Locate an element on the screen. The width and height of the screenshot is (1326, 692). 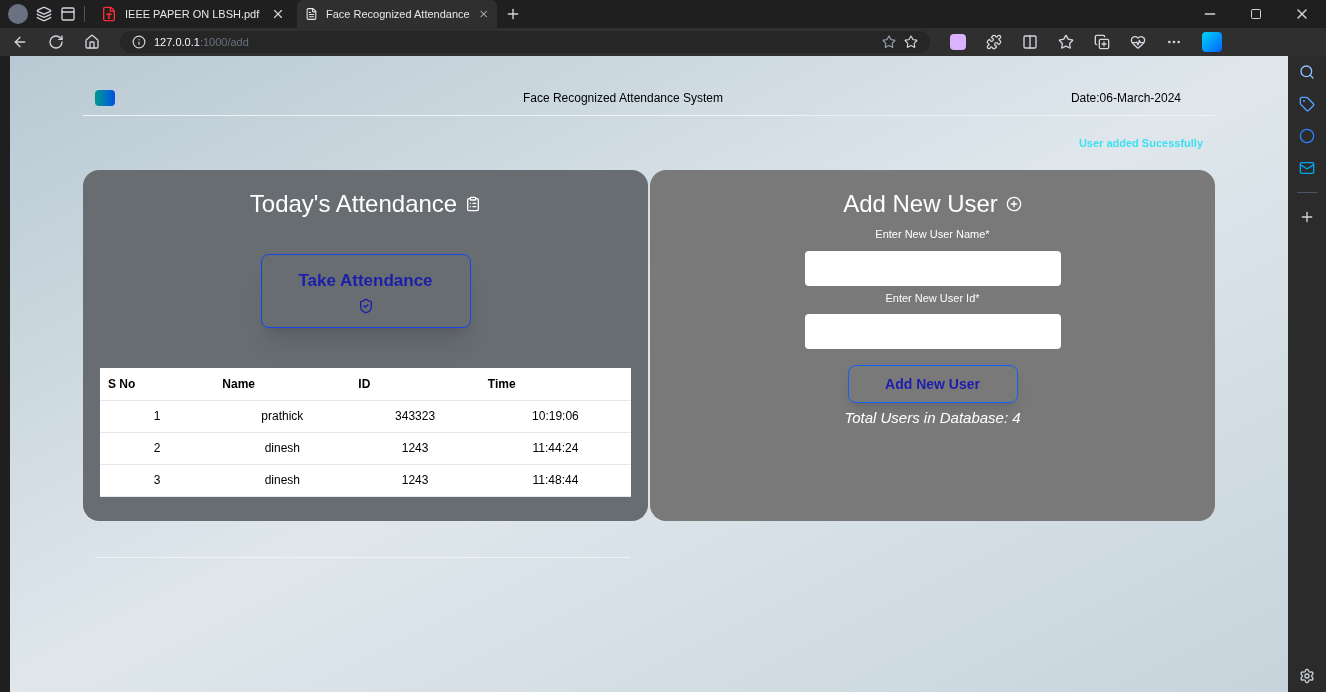
collections-icon is located at coordinates (1102, 42).